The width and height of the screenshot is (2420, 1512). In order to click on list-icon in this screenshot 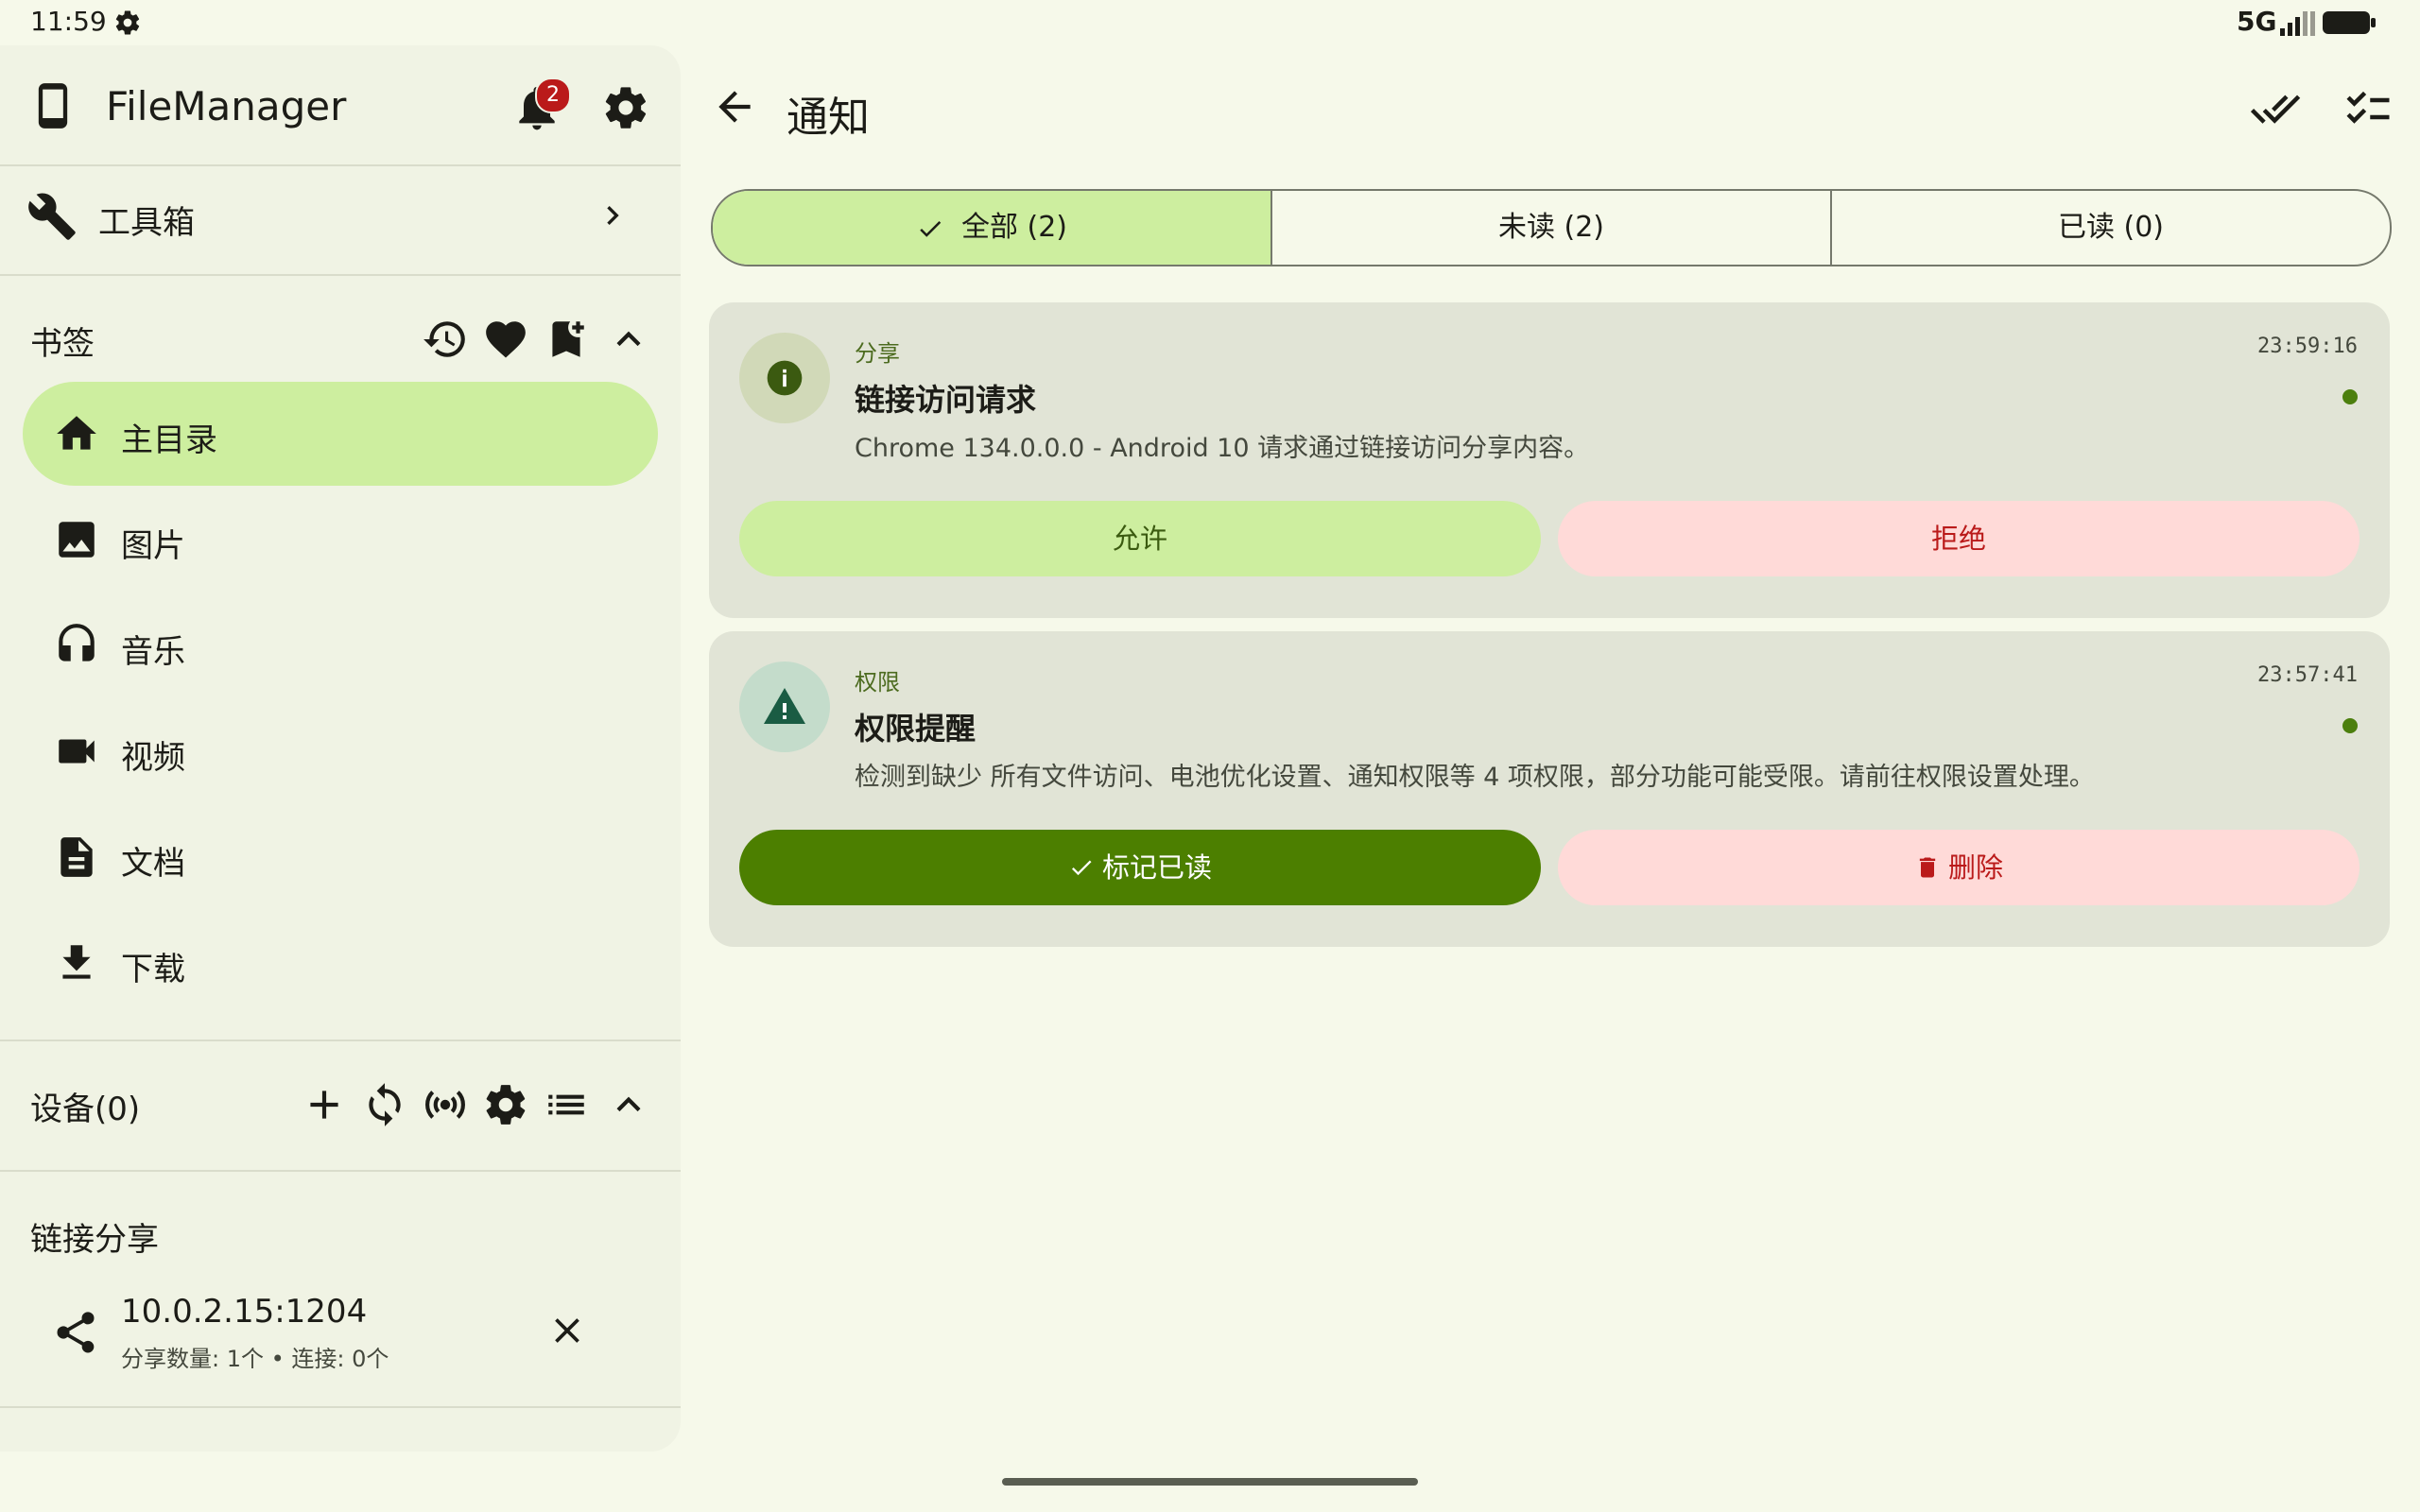, I will do `click(566, 1104)`.